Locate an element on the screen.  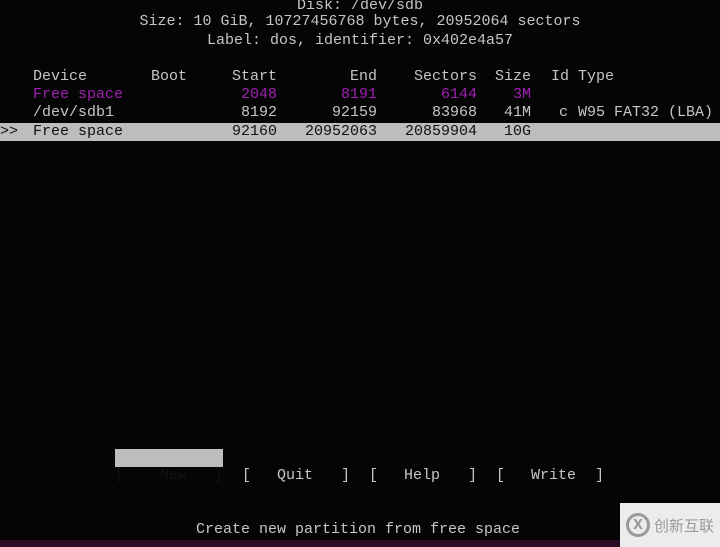
col-type: Type is located at coordinates (596, 76).